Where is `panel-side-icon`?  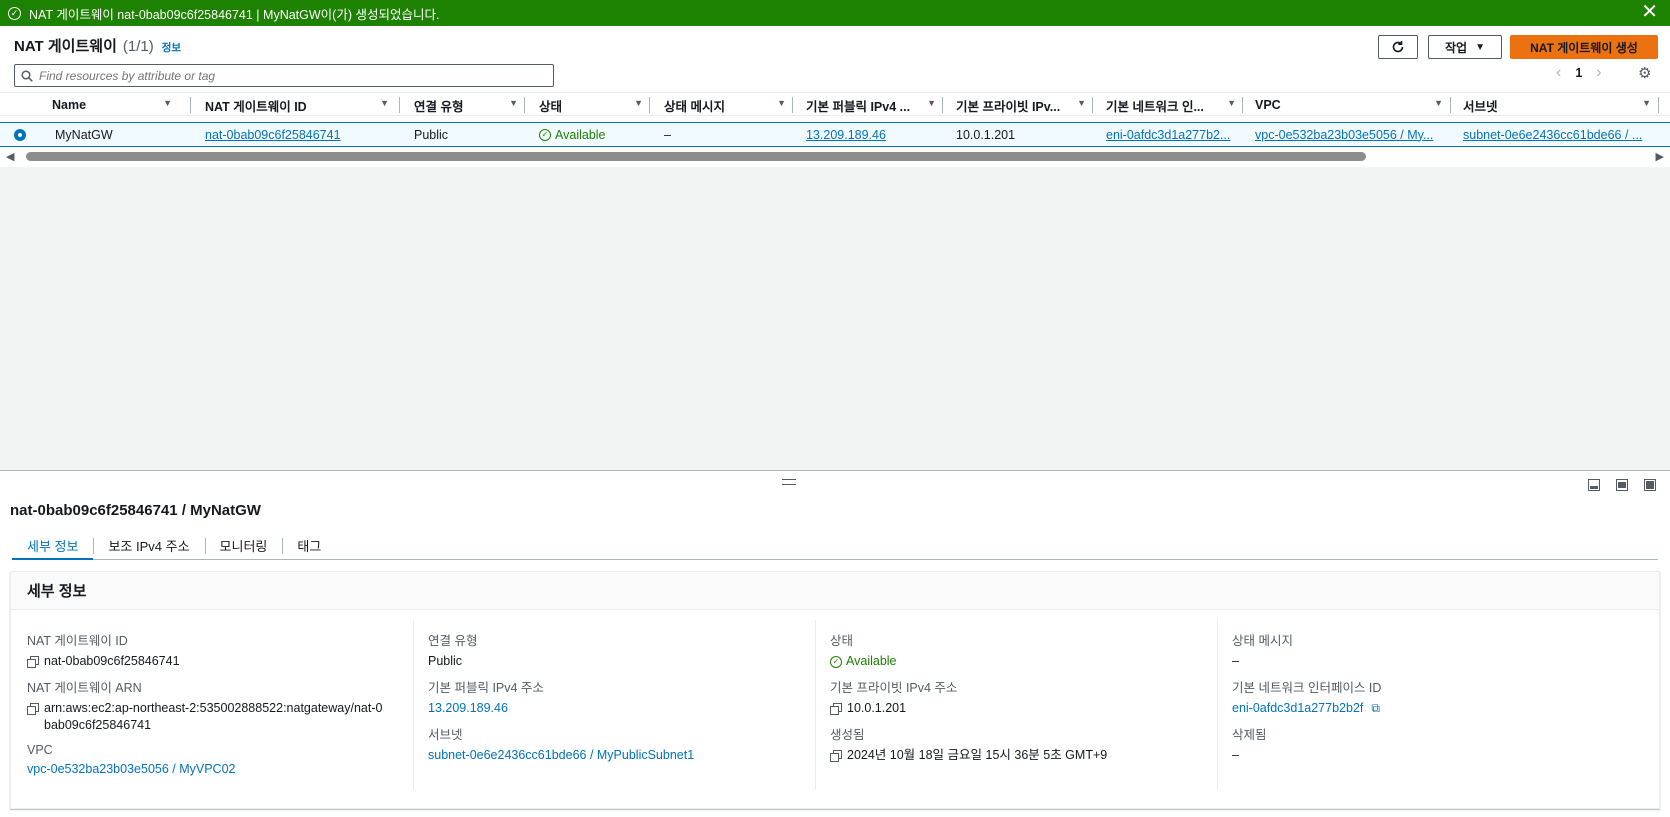
panel-side-icon is located at coordinates (1622, 485).